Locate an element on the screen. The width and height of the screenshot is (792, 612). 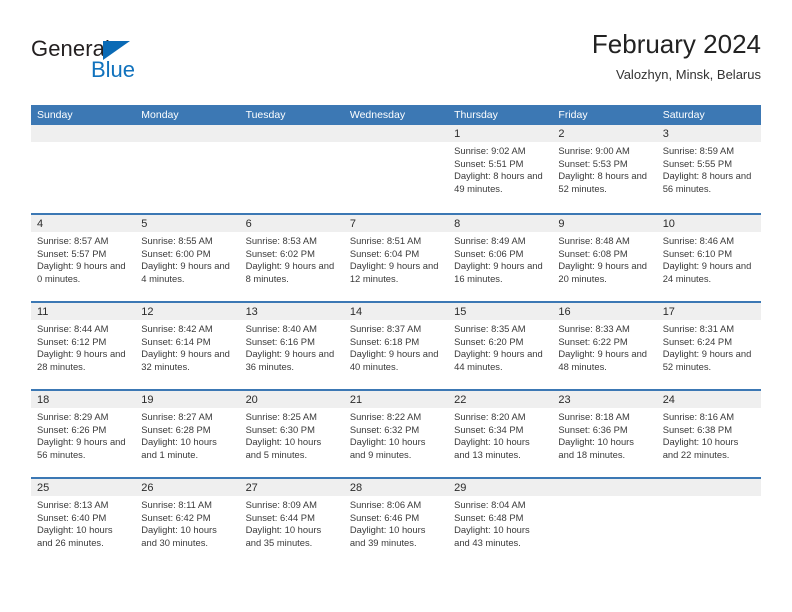
sunset-text: Sunset: 6:40 PM is located at coordinates (72, 517).